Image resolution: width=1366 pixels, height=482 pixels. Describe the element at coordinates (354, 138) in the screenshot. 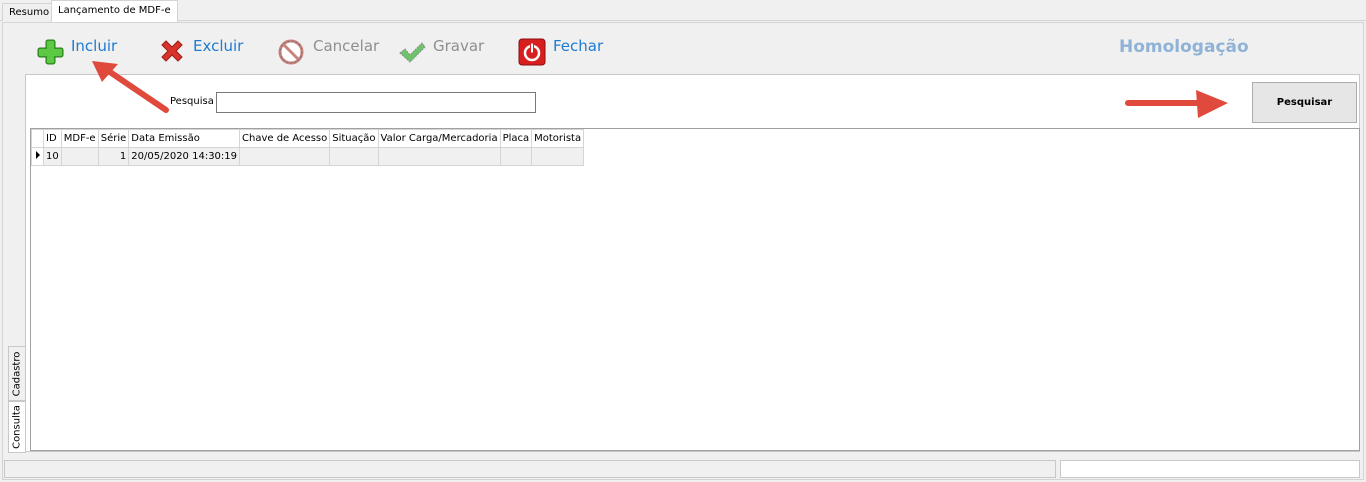

I see `column-header-situacao: Situação` at that location.